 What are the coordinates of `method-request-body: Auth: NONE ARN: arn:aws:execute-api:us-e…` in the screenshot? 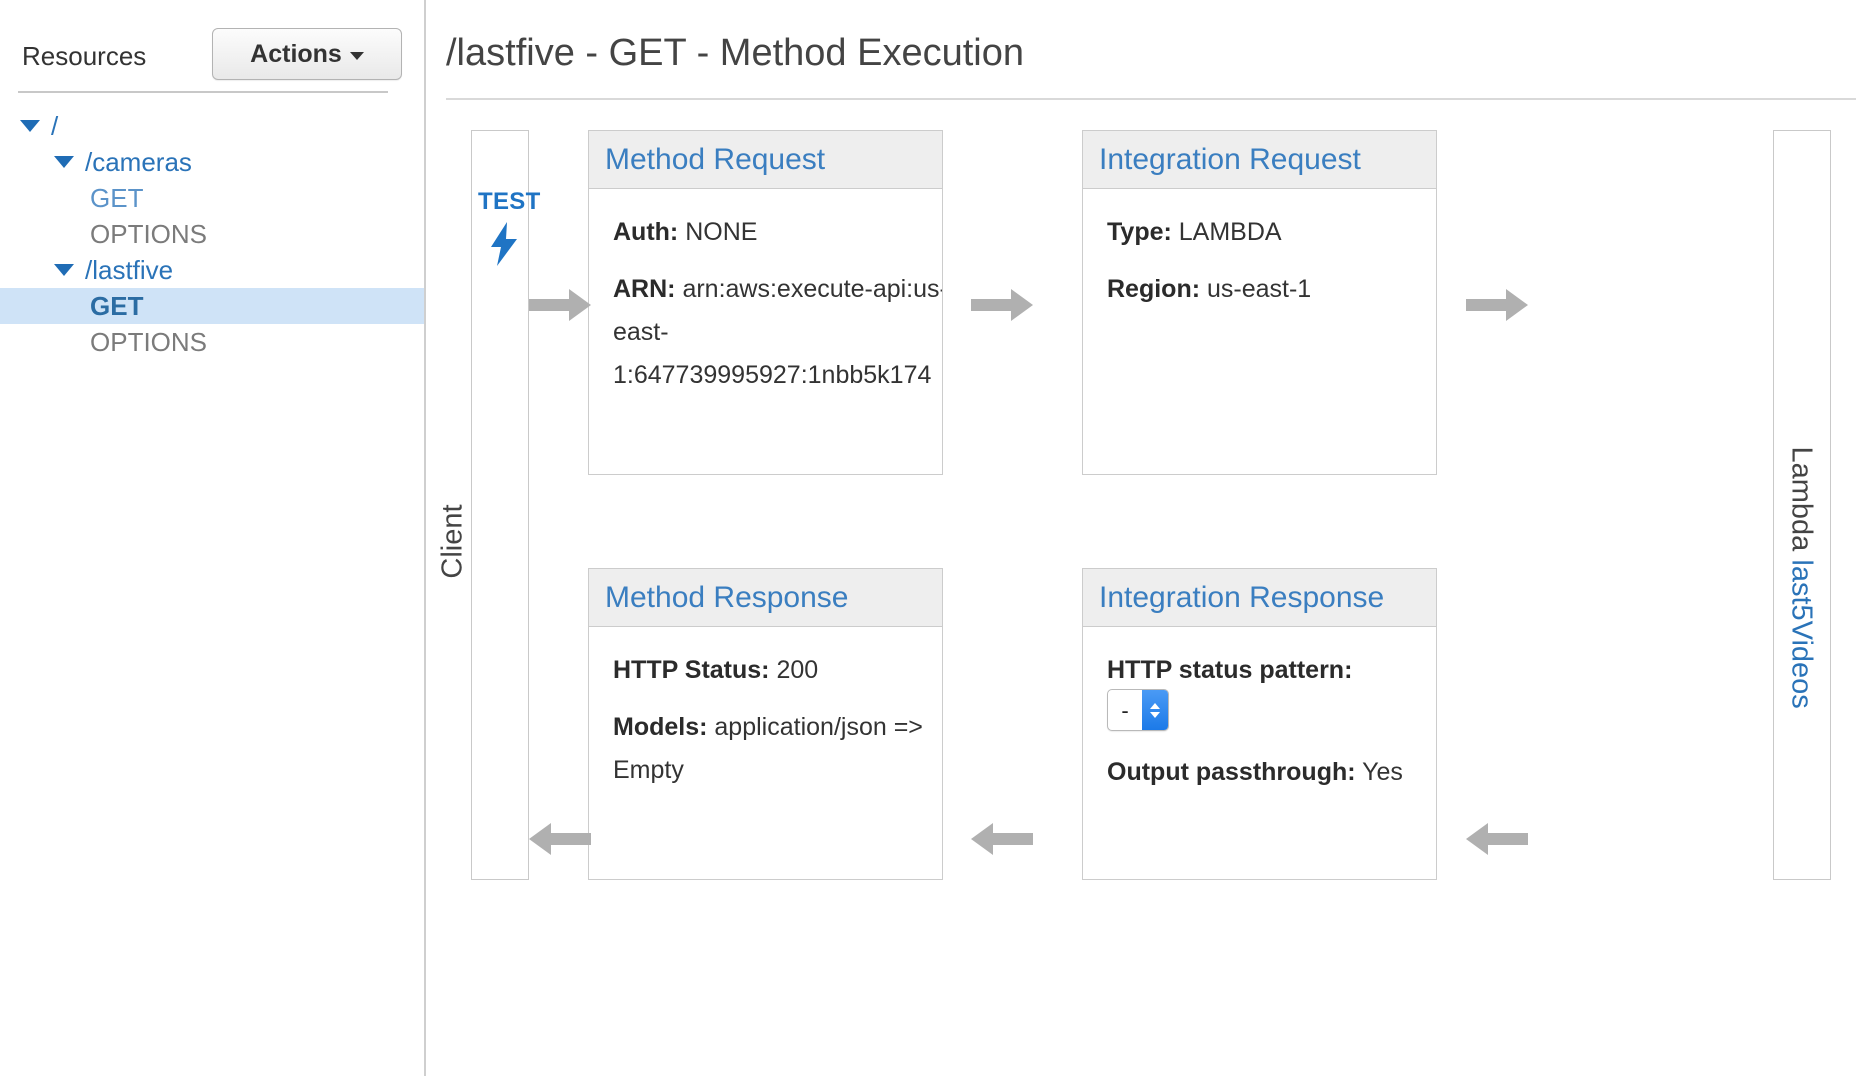 It's located at (765, 293).